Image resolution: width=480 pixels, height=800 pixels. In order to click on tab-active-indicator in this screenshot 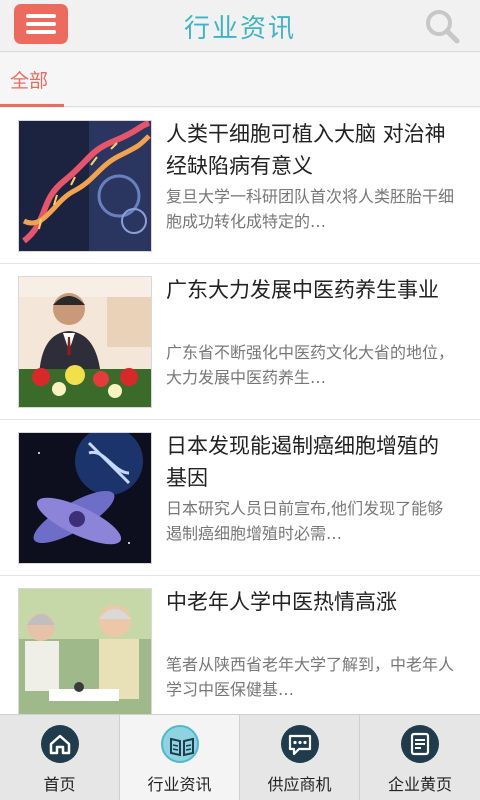, I will do `click(32, 105)`.